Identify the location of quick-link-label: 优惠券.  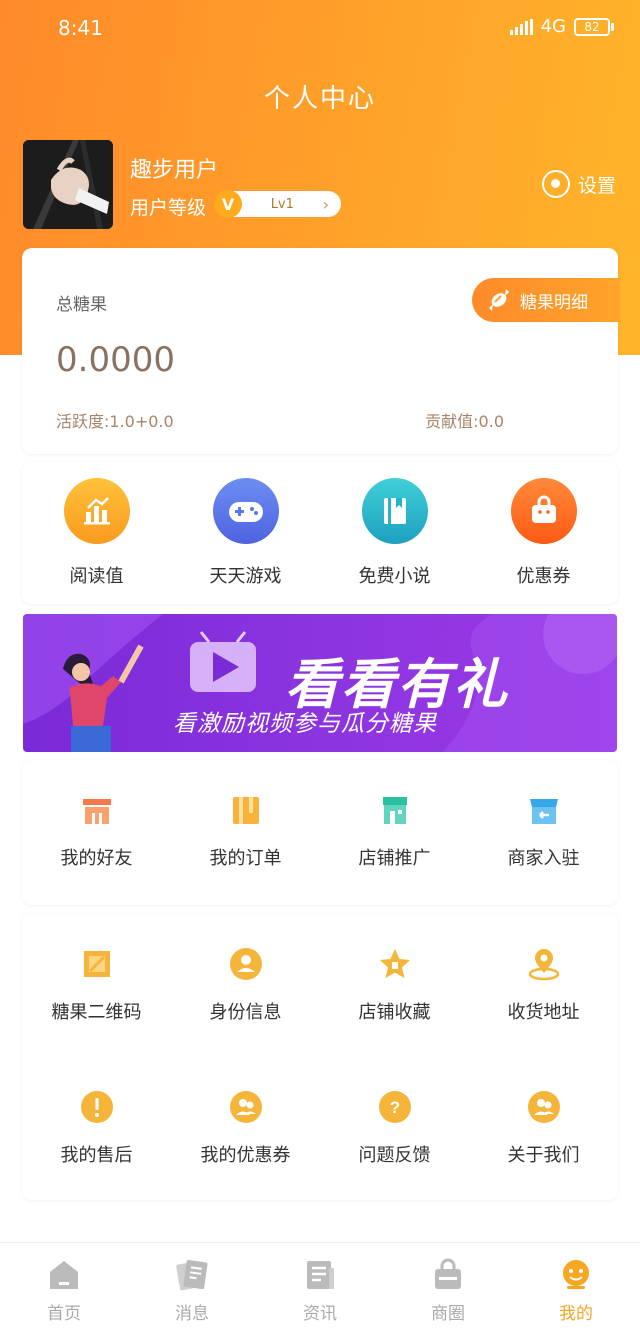
(543, 576).